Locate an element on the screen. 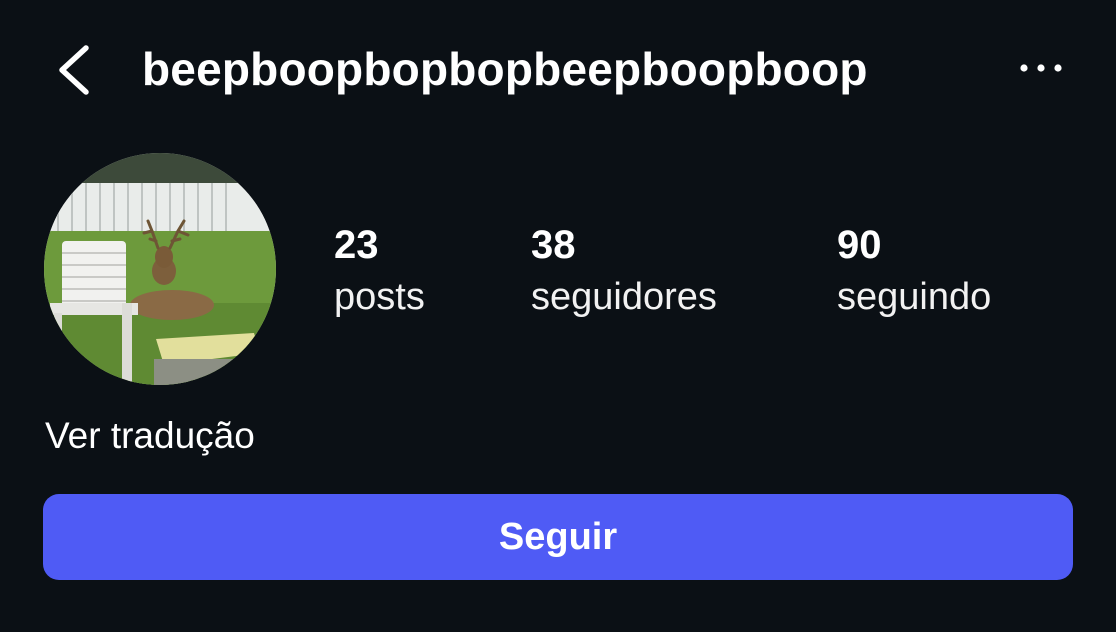 The image size is (1116, 632). follow-button: Seguir is located at coordinates (558, 537).